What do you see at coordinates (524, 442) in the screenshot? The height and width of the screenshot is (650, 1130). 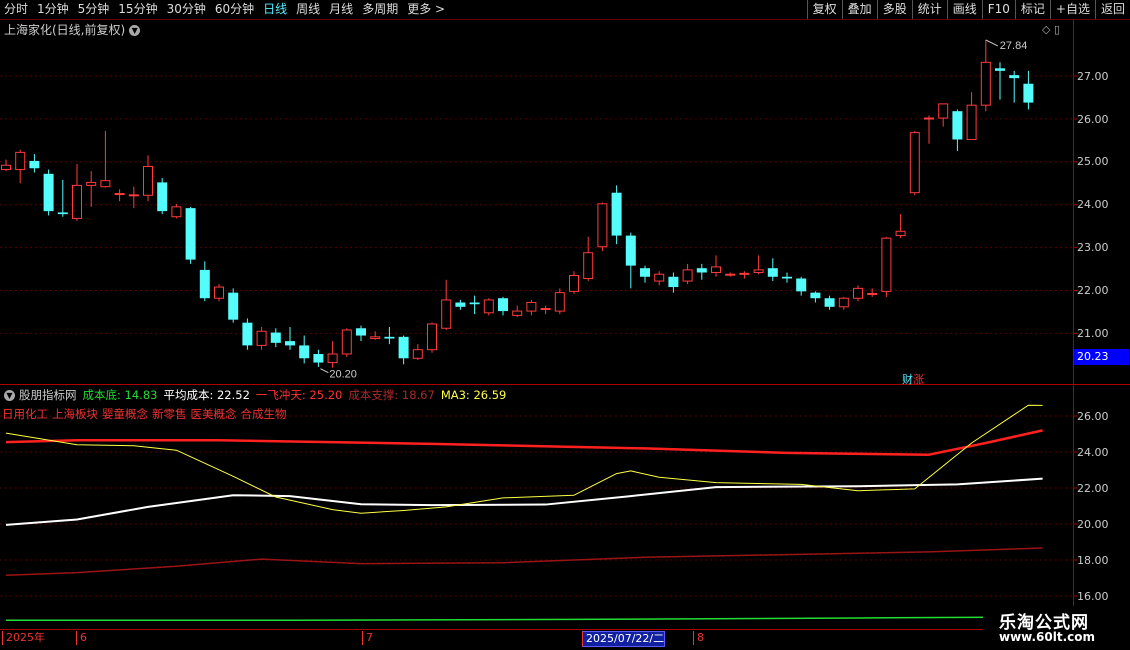 I see `yifei-line` at bounding box center [524, 442].